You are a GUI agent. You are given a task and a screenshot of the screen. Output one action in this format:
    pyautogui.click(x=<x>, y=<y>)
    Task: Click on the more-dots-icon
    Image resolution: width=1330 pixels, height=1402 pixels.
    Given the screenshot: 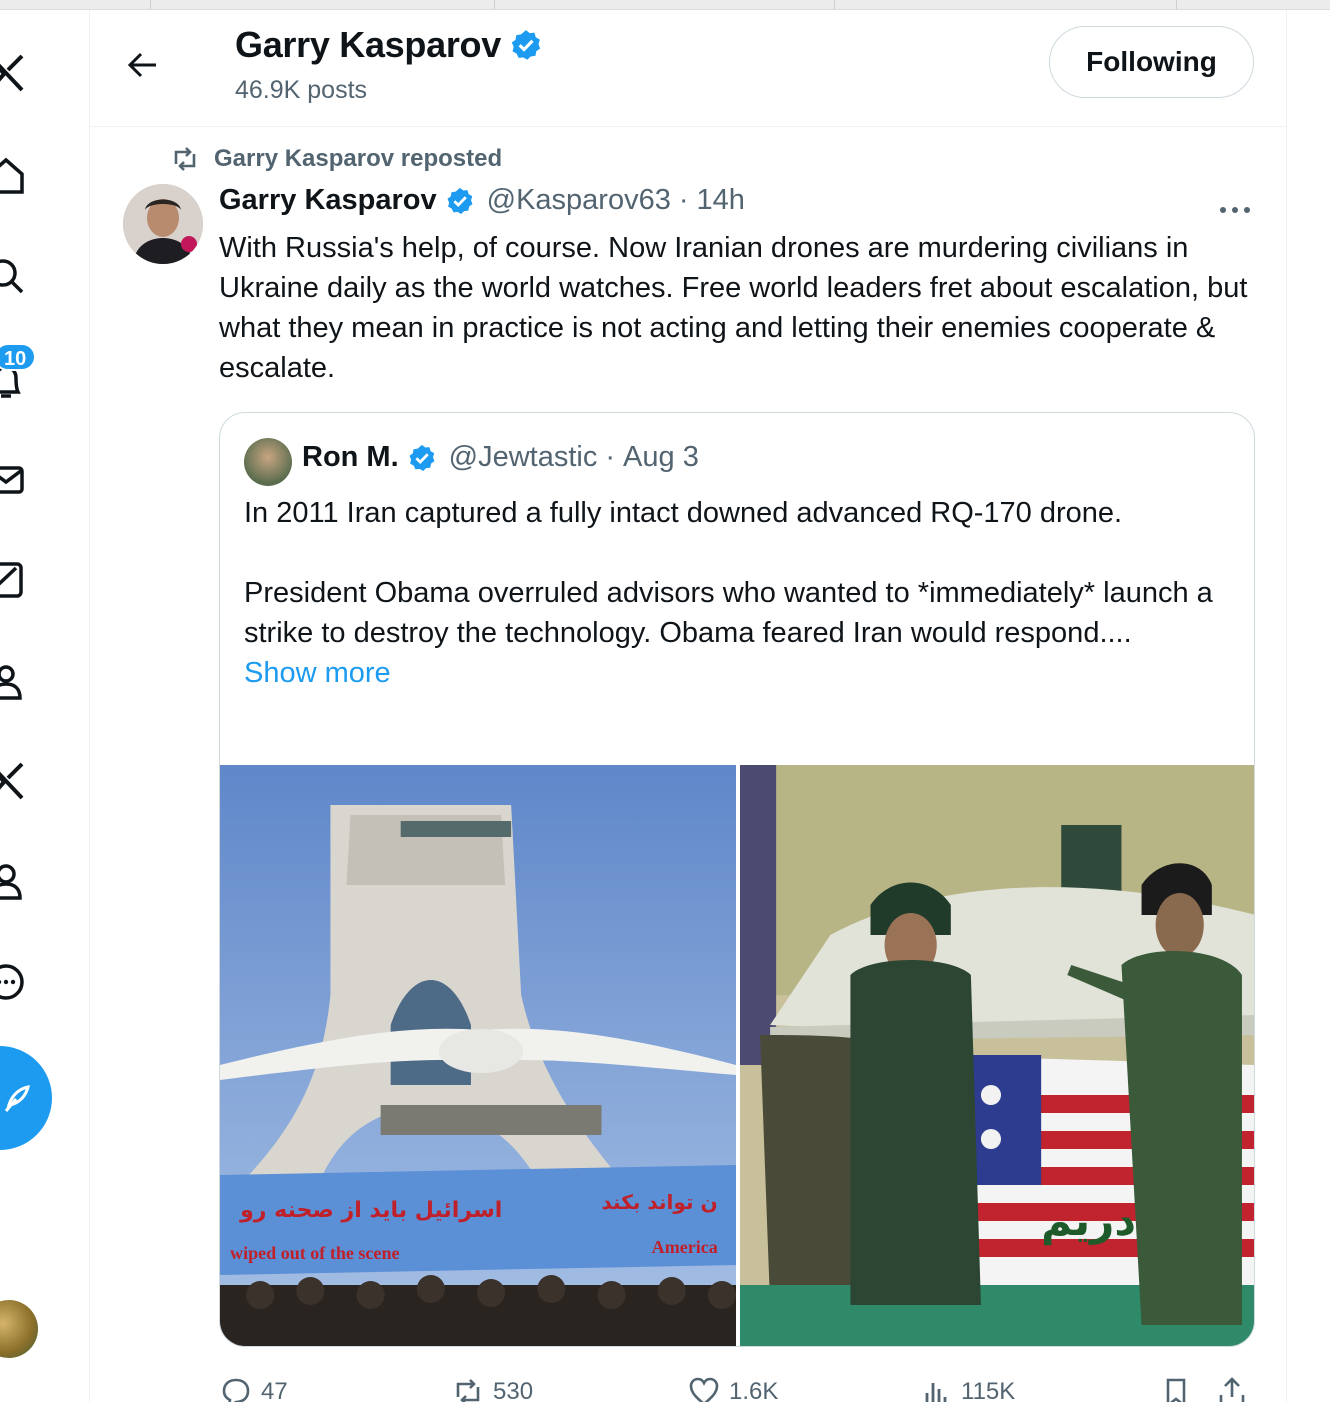 What is the action you would take?
    pyautogui.click(x=1235, y=210)
    